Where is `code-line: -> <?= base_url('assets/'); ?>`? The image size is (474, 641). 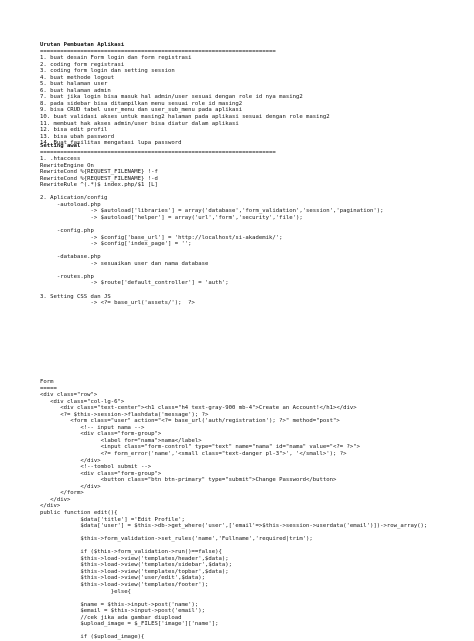 code-line: -> <?= base_url('assets/'); ?> is located at coordinates (117, 303).